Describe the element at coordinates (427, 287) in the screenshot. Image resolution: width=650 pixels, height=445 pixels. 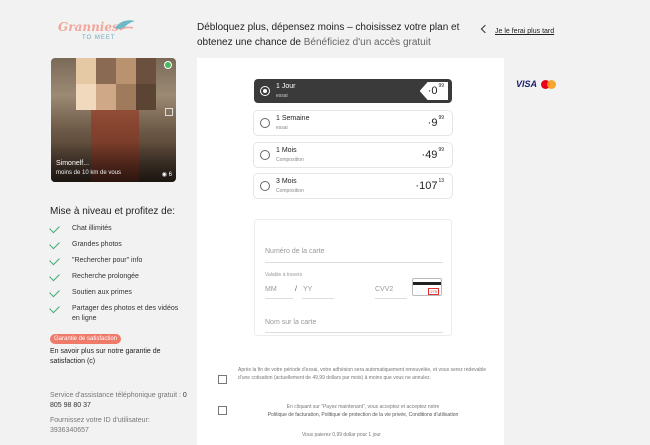
I see `cvv-card-icon: 275` at that location.